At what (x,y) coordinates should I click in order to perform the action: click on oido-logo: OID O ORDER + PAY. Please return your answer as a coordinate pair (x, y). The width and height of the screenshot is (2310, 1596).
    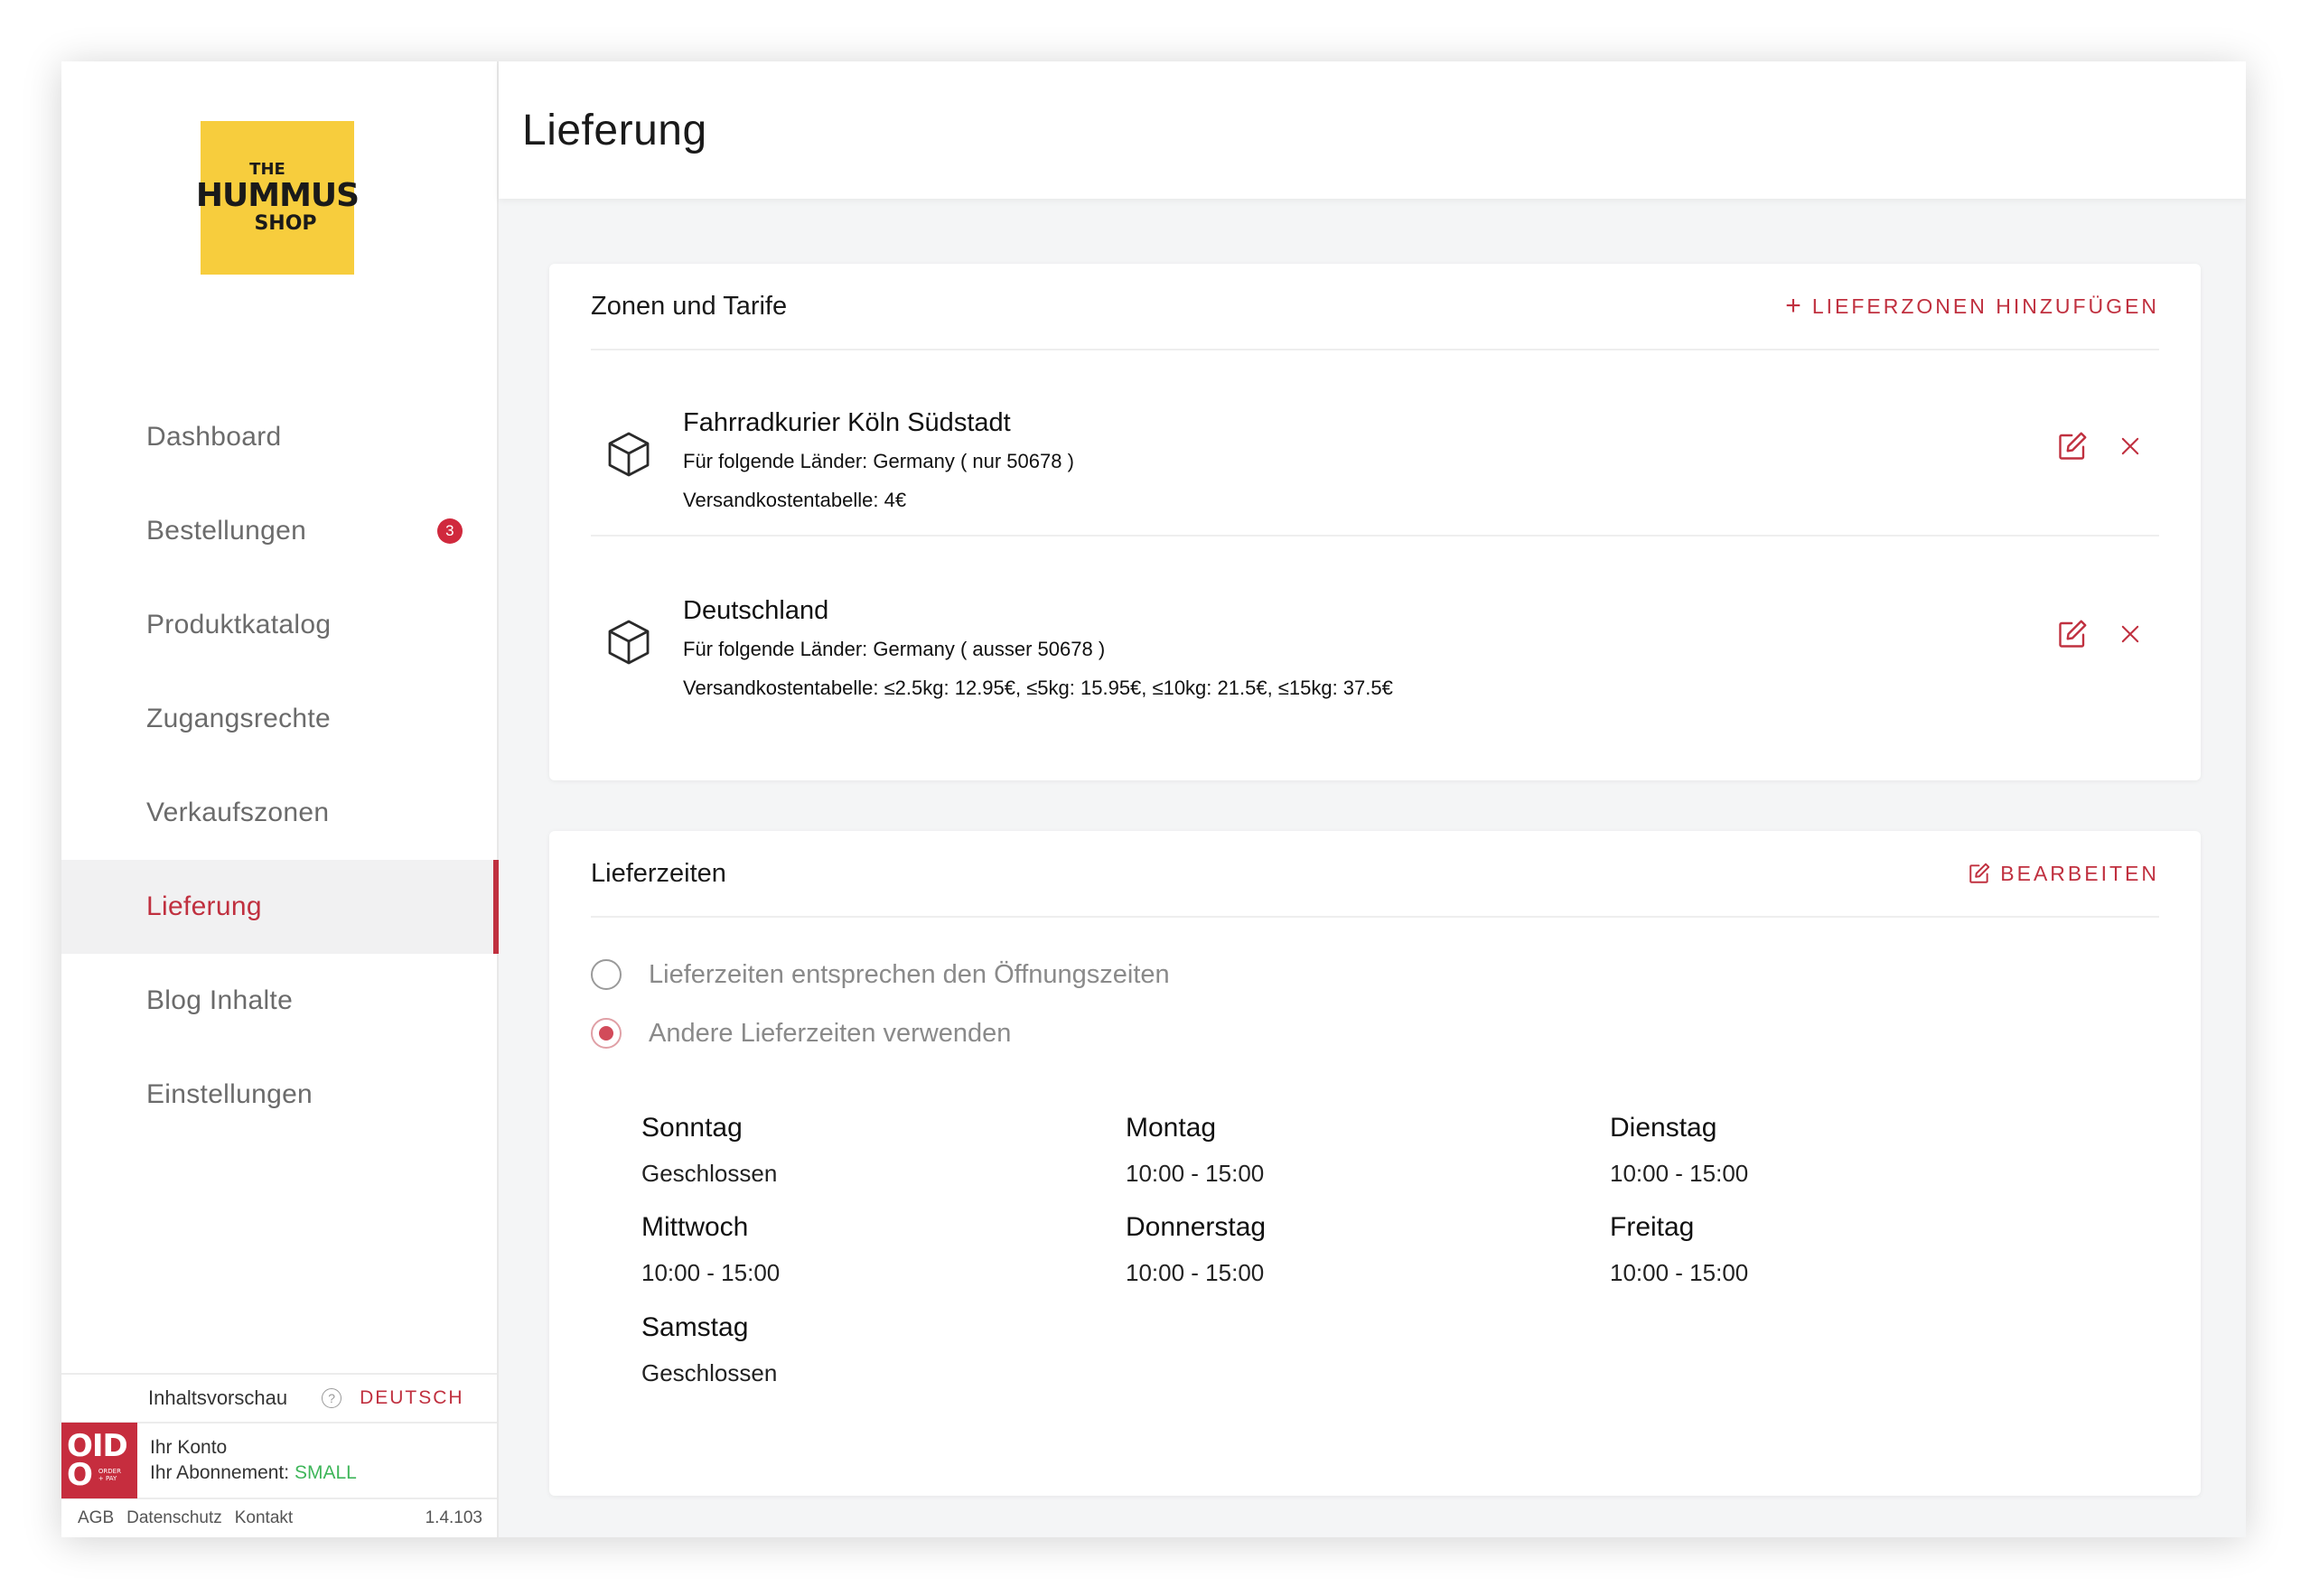
    Looking at the image, I should click on (99, 1460).